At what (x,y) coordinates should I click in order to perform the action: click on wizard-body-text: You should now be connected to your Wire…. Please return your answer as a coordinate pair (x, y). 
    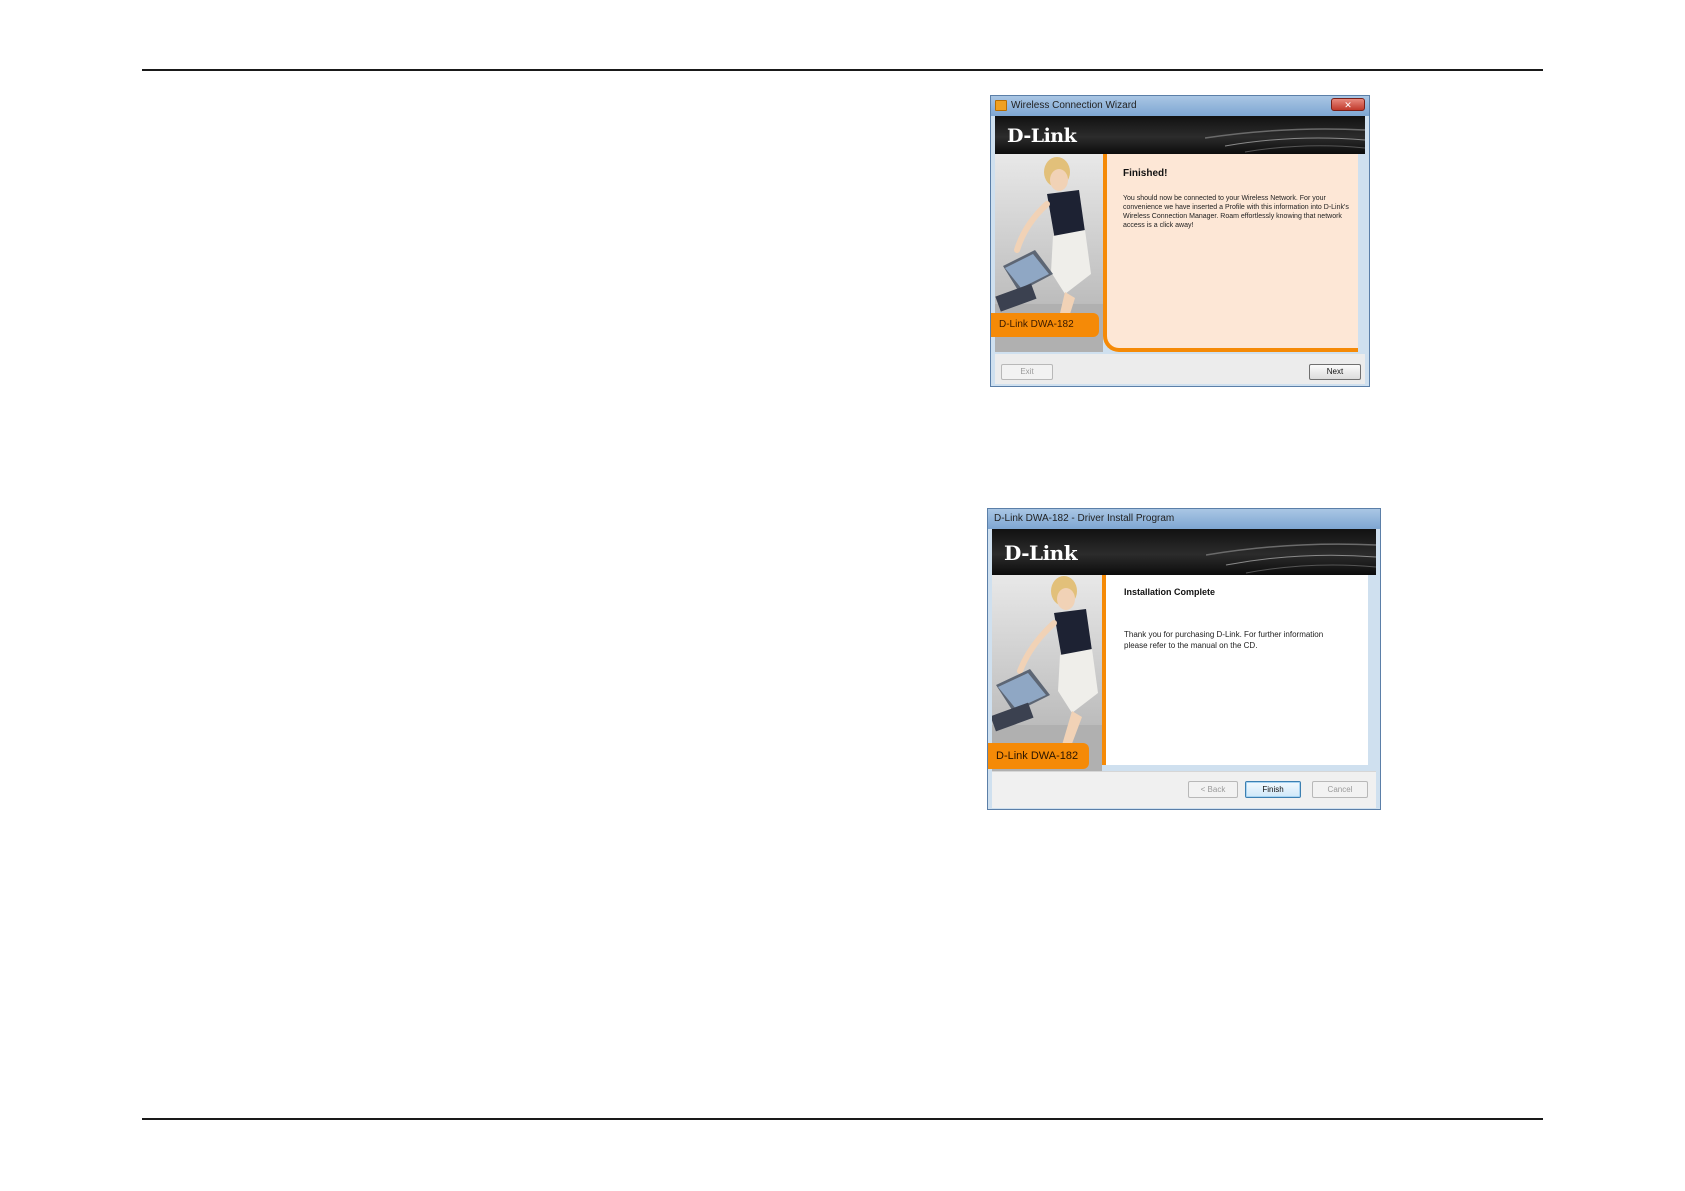
    Looking at the image, I should click on (1236, 212).